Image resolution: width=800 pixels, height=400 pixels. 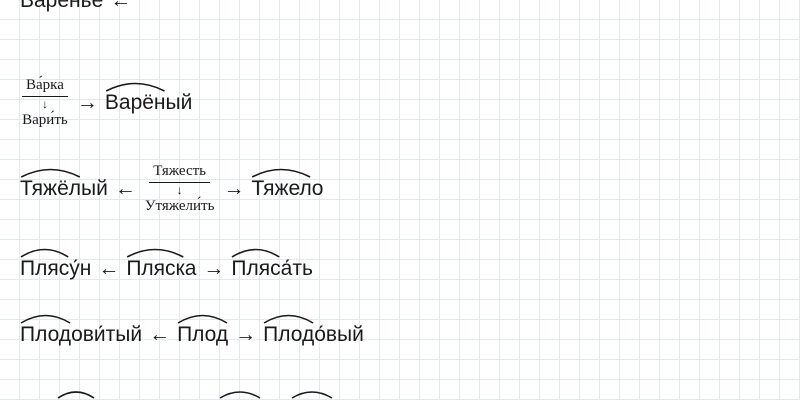 What do you see at coordinates (317, 188) in the screenshot?
I see `ending-text: о` at bounding box center [317, 188].